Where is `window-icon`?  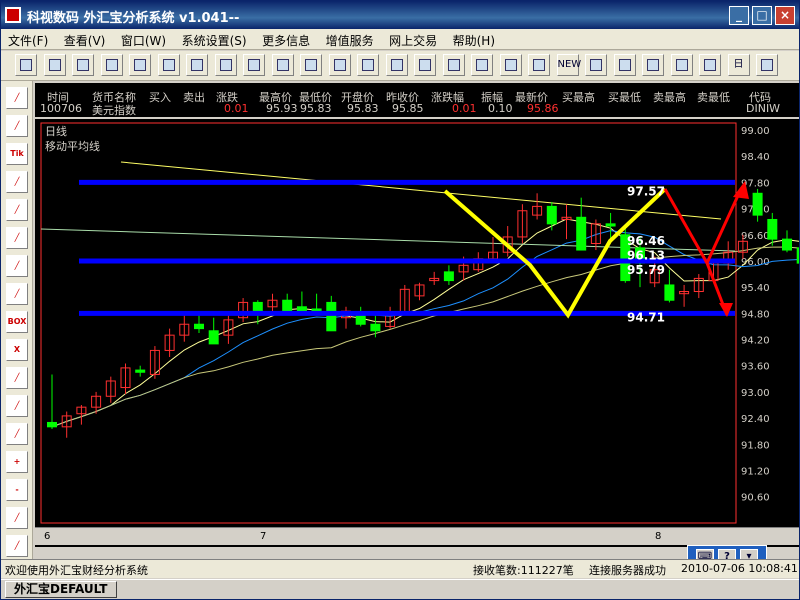
window-icon is located at coordinates (311, 65).